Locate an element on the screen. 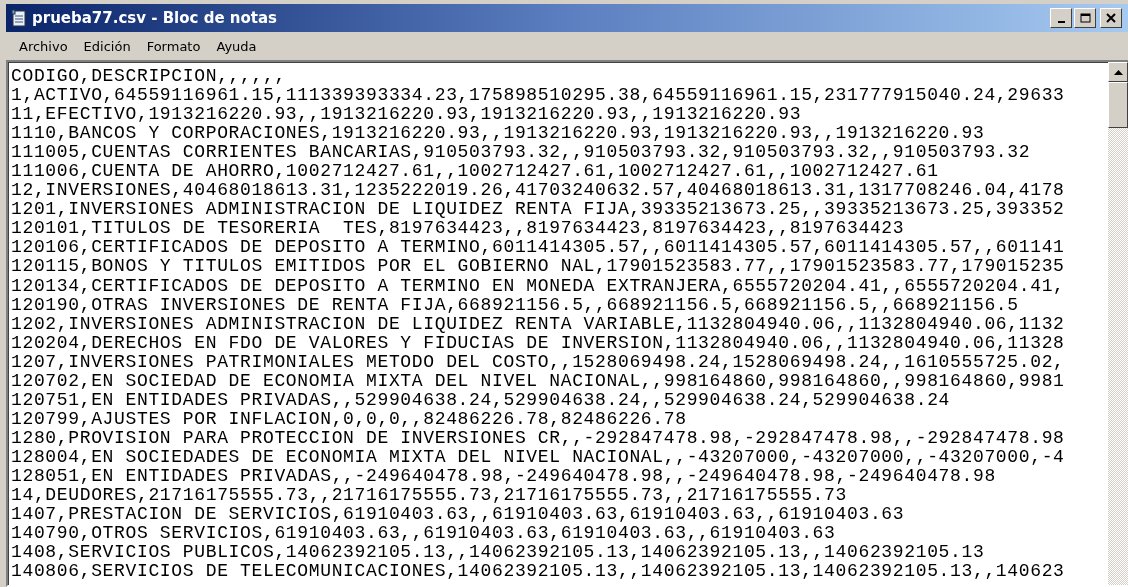 The width and height of the screenshot is (1128, 587). maximize-icon is located at coordinates (1085, 18).